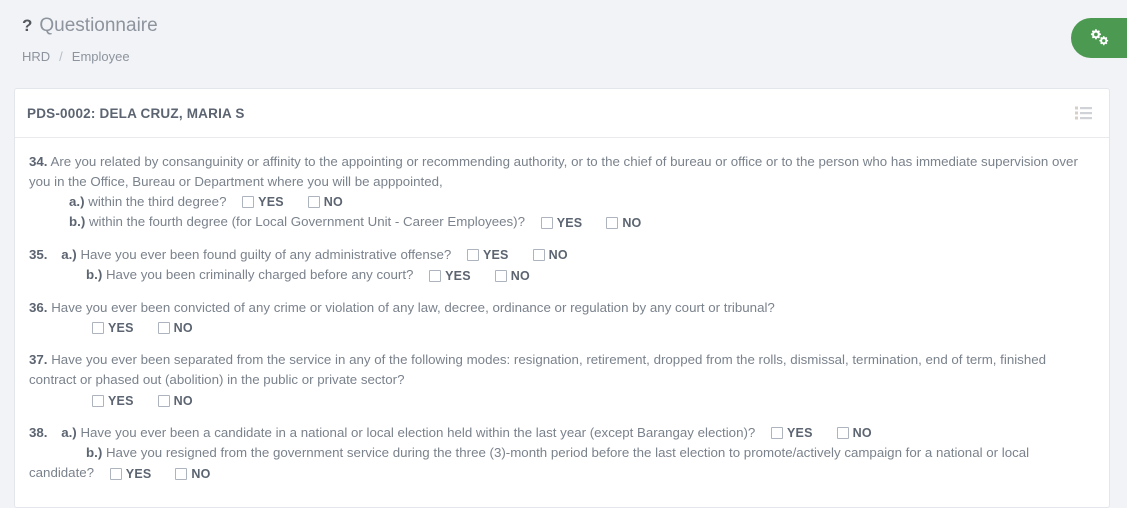 This screenshot has height=508, width=1127. Describe the element at coordinates (562, 400) in the screenshot. I see `question-37-choices-row: YES NO` at that location.